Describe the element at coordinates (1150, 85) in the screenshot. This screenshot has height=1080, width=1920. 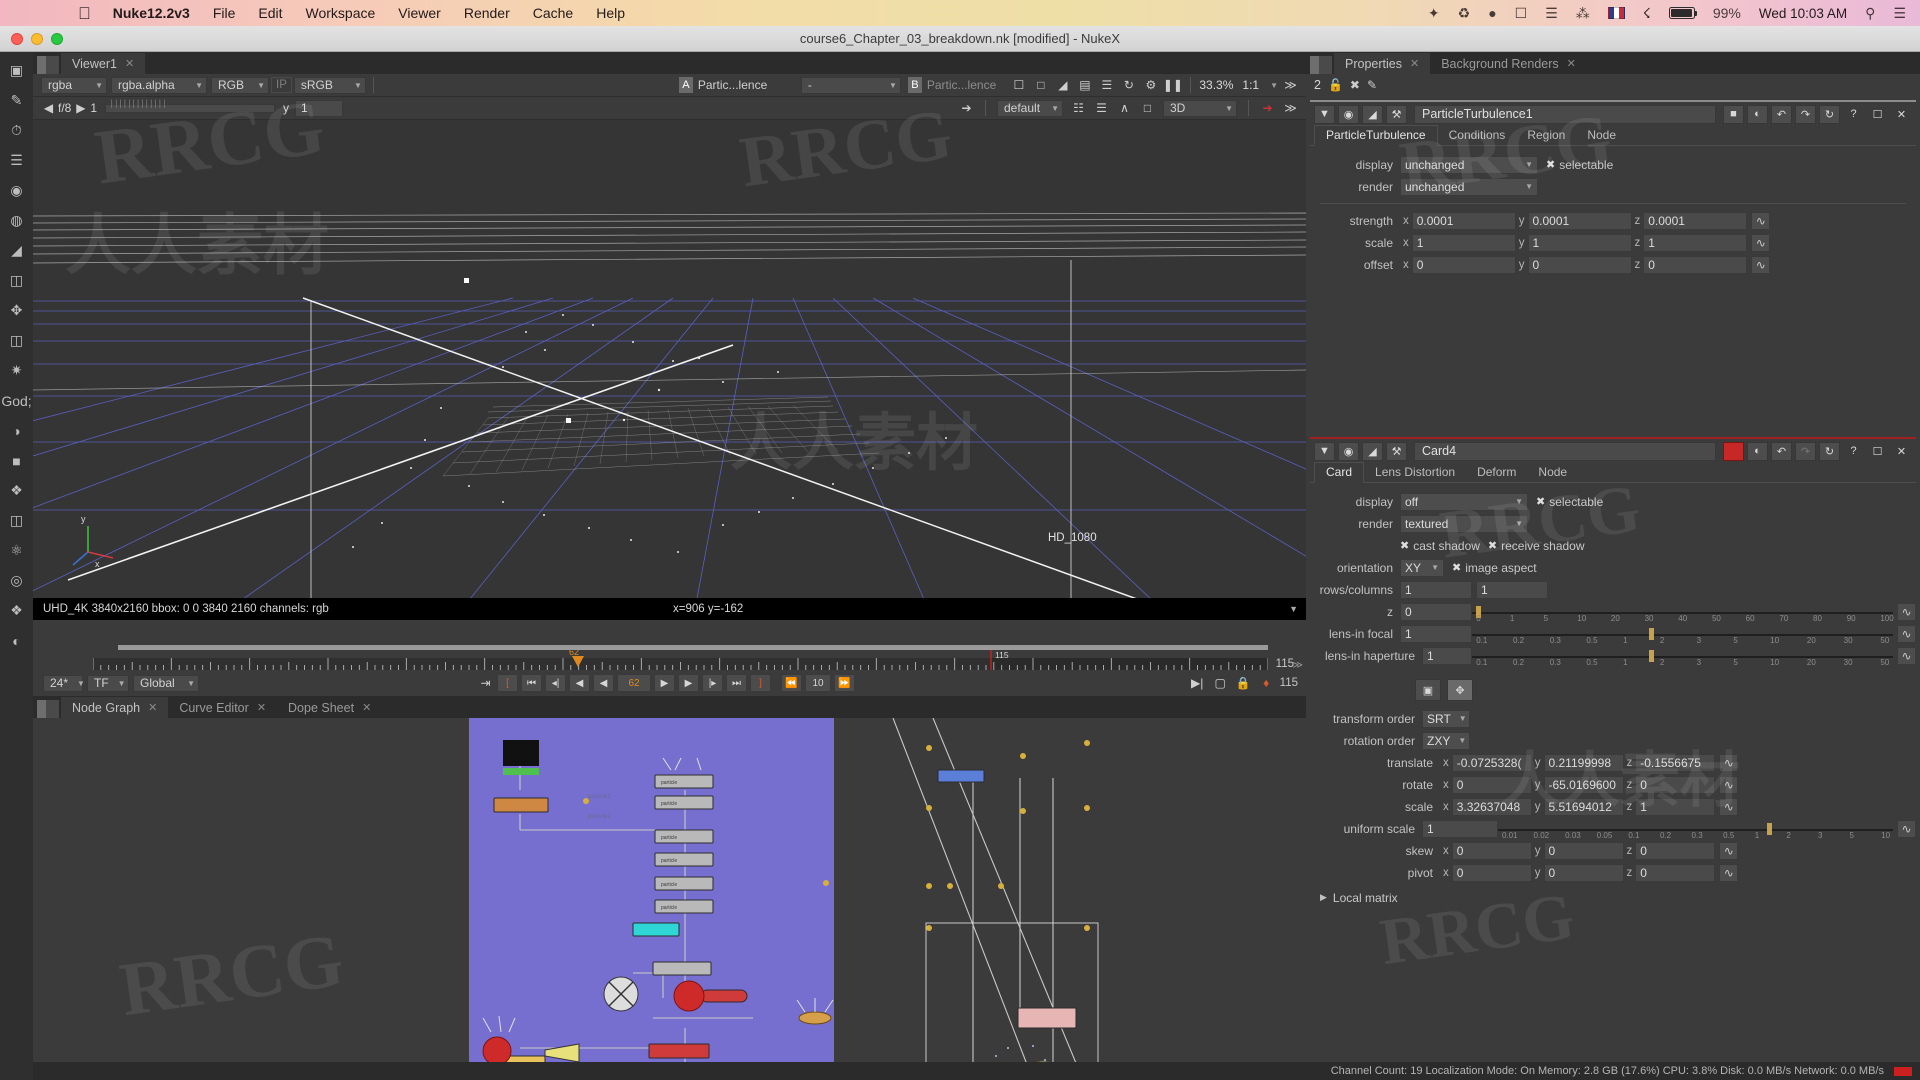
I see `gear-icon: ⚙` at that location.